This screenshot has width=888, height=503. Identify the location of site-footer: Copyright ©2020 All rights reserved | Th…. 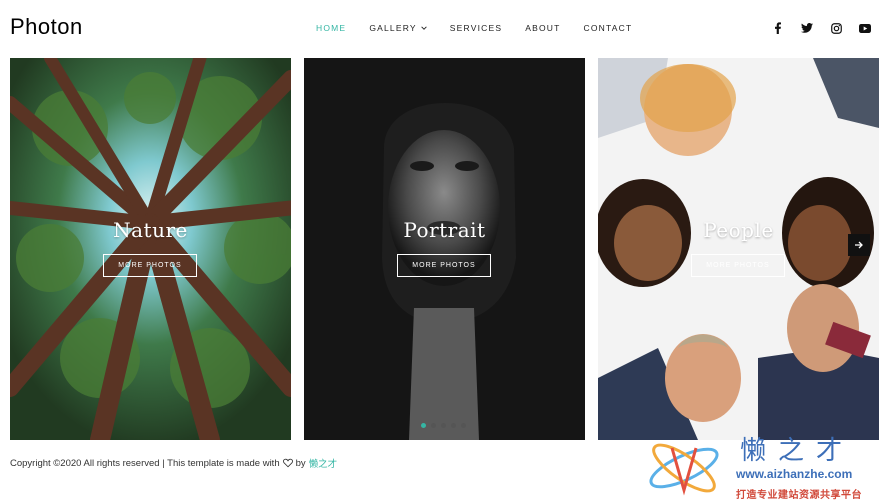
(174, 463).